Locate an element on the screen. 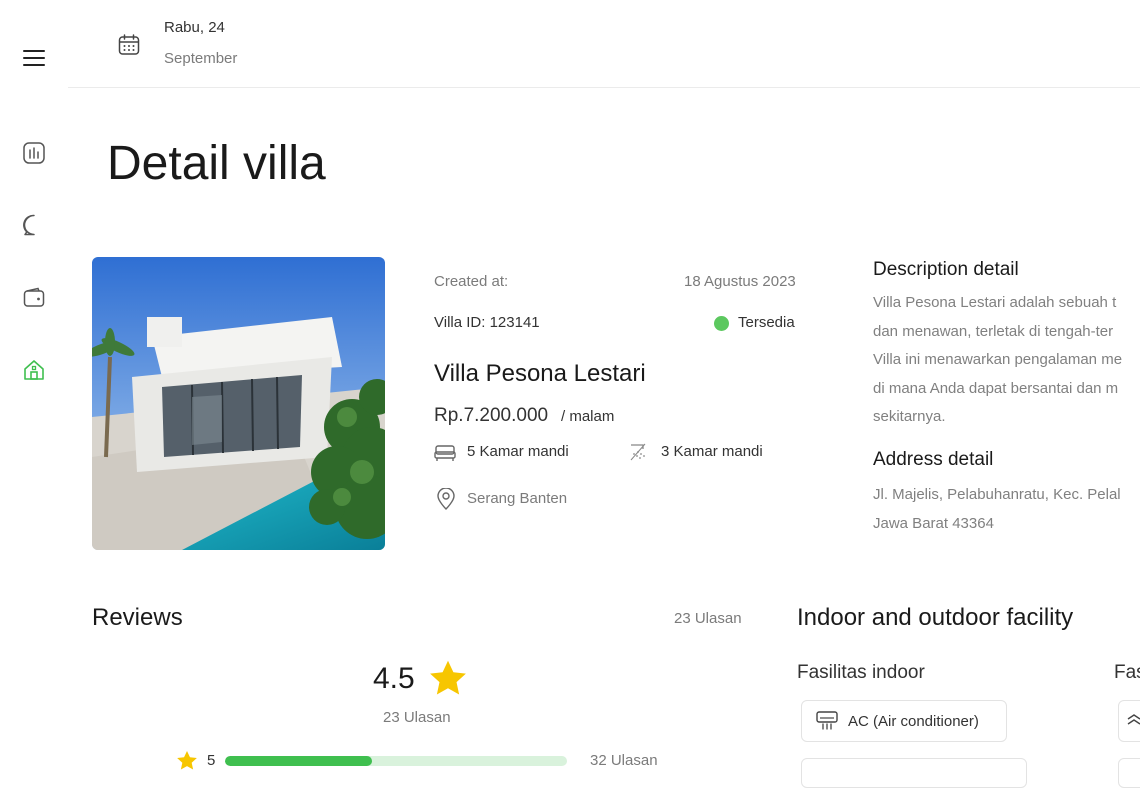 This screenshot has width=1140, height=788. air-conditioner-icon is located at coordinates (827, 721).